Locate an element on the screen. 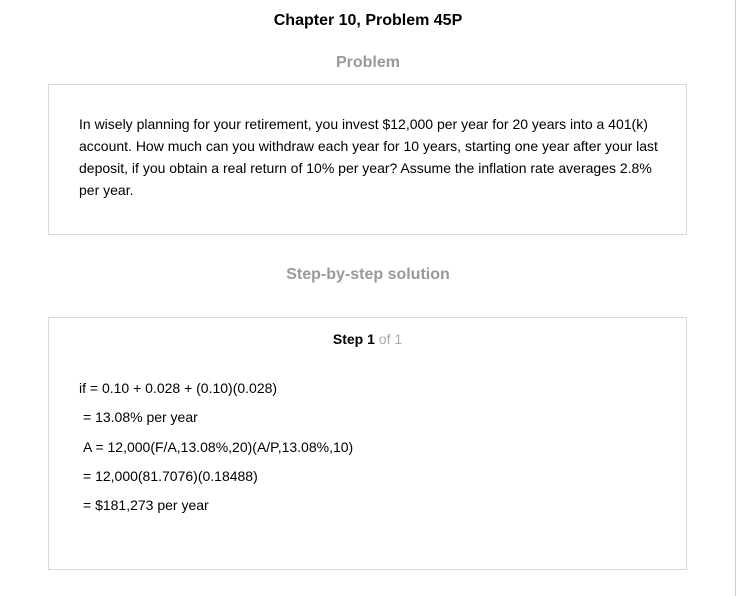 This screenshot has width=738, height=596. page-title: Chapter 10, Problem 45P is located at coordinates (368, 20).